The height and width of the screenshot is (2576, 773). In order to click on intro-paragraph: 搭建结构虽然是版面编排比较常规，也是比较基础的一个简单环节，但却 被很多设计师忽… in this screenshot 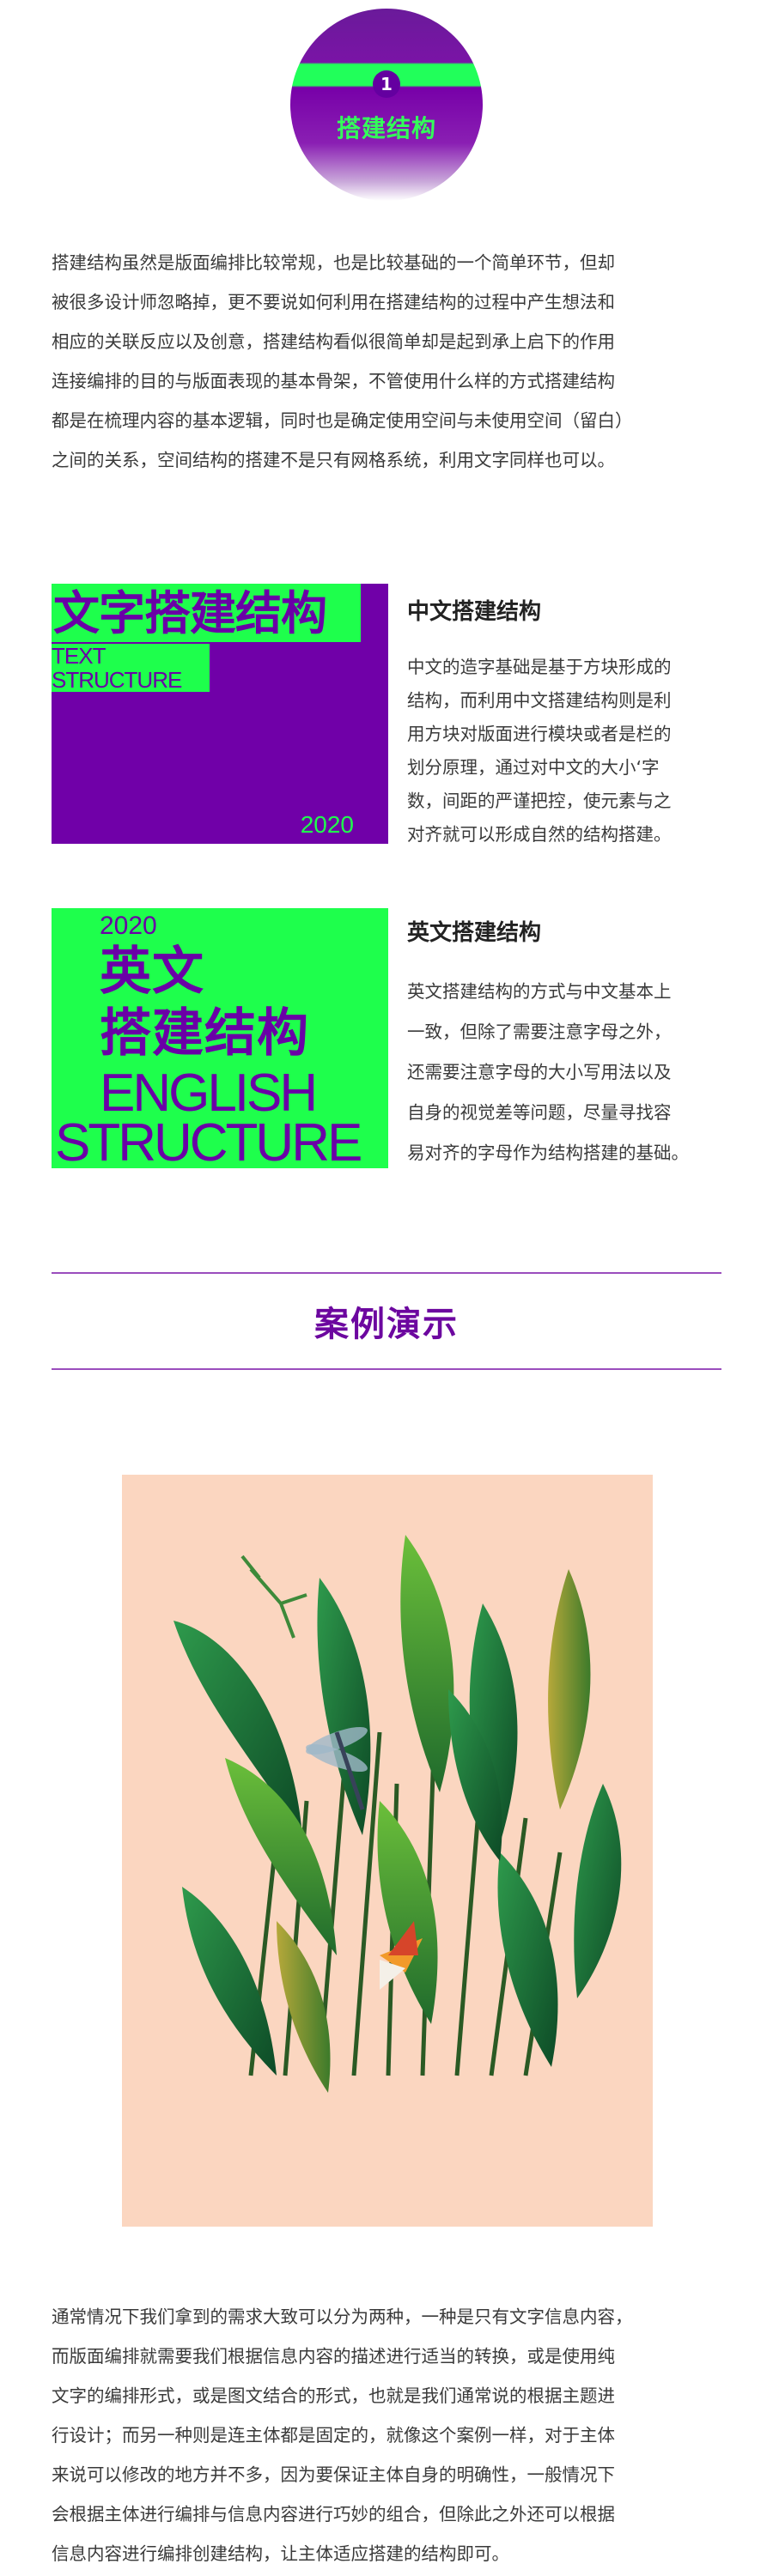, I will do `click(391, 361)`.